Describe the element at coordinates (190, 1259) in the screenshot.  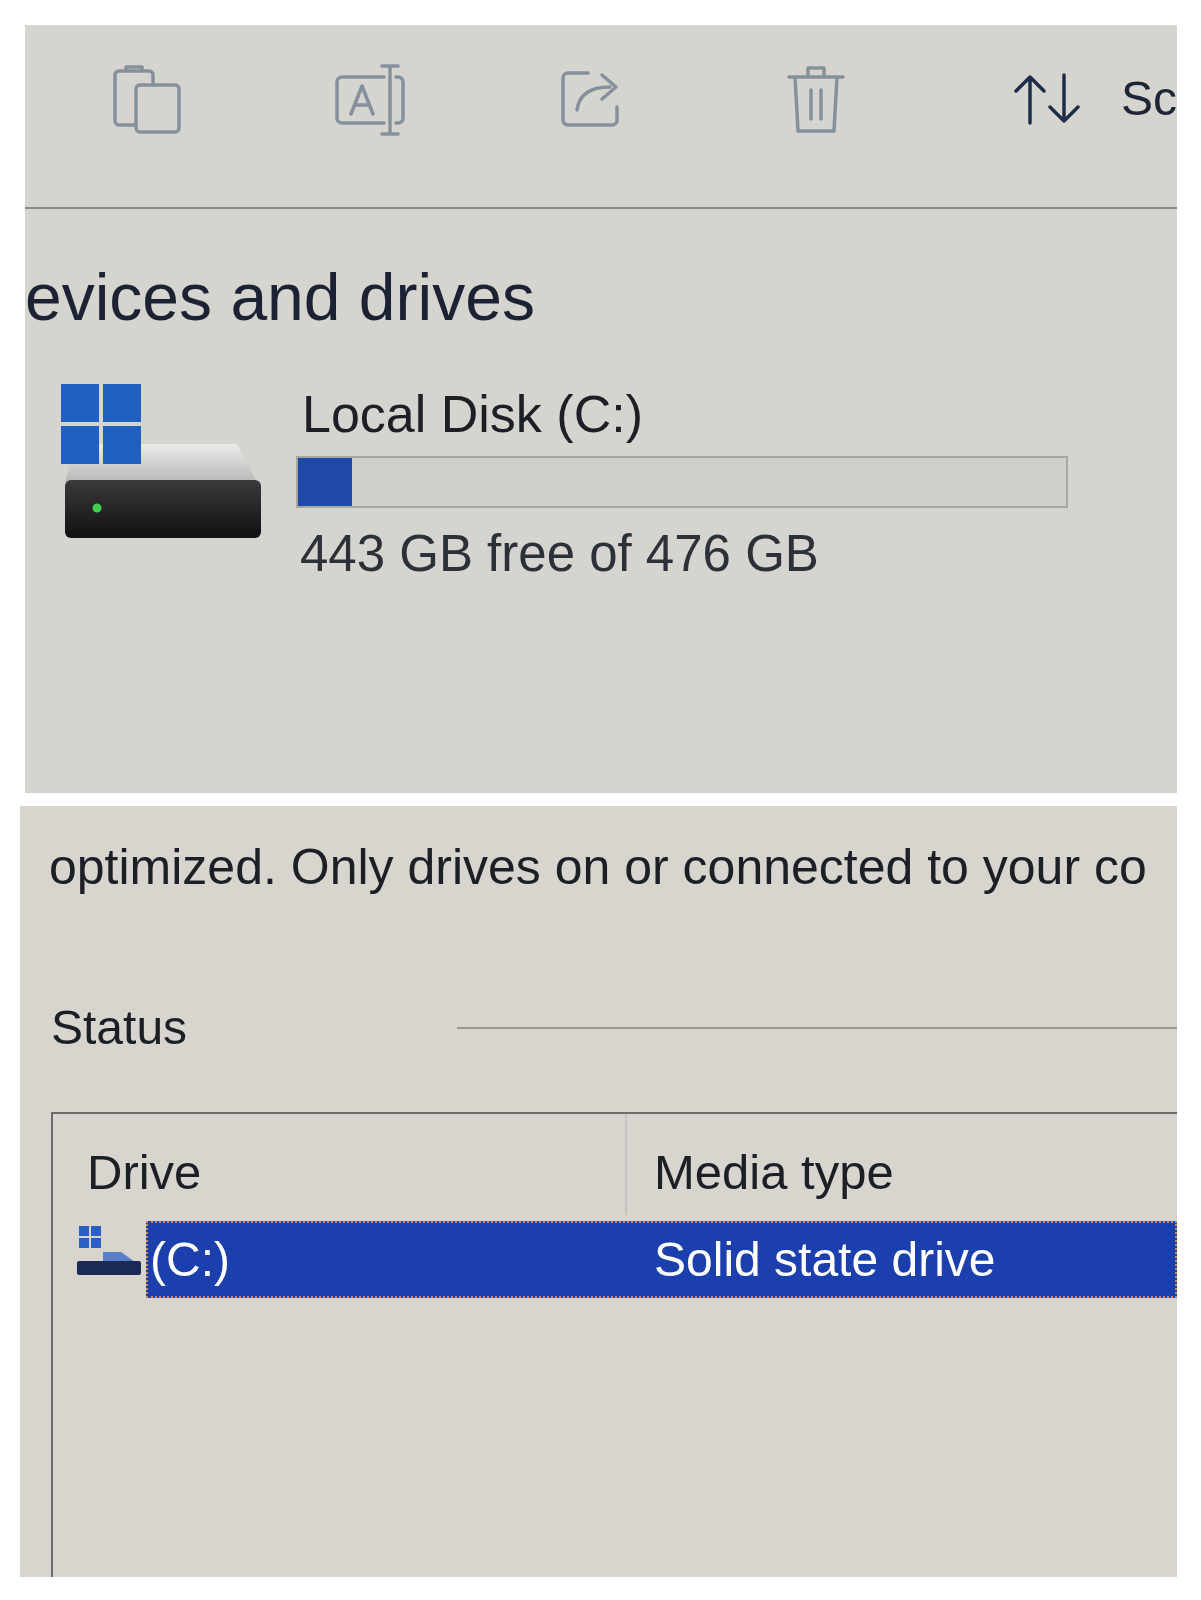
I see `table-cell-text: (C:)` at that location.